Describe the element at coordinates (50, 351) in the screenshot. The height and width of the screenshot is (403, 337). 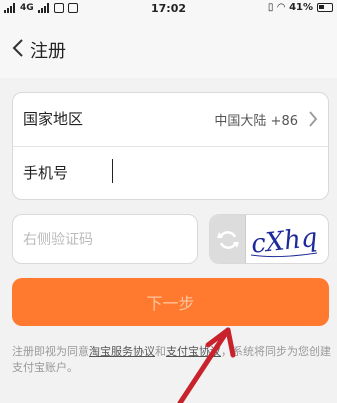
I see `agreement-prefix: 注册即视为同意` at that location.